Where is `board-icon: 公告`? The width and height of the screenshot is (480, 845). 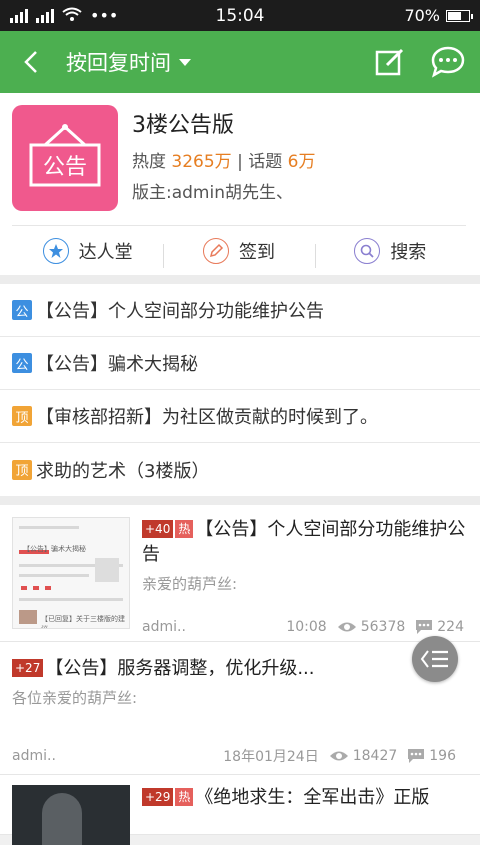 board-icon: 公告 is located at coordinates (65, 158).